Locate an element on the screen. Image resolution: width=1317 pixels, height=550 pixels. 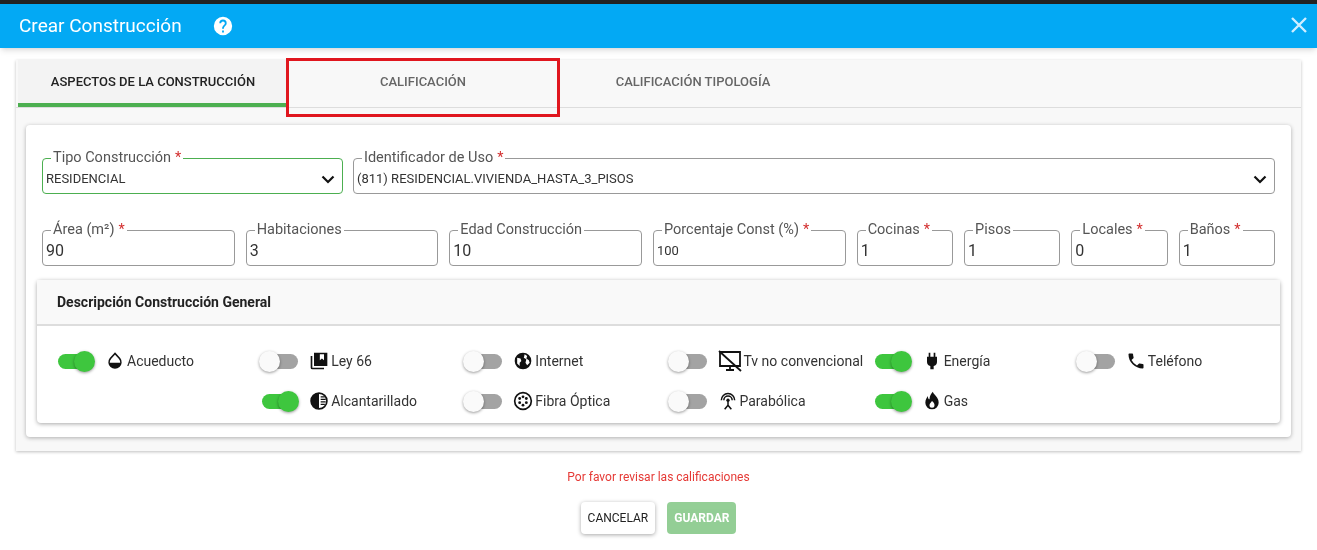
tab: ASPECTOS DE LA CONSTRUCCIÓN is located at coordinates (153, 83).